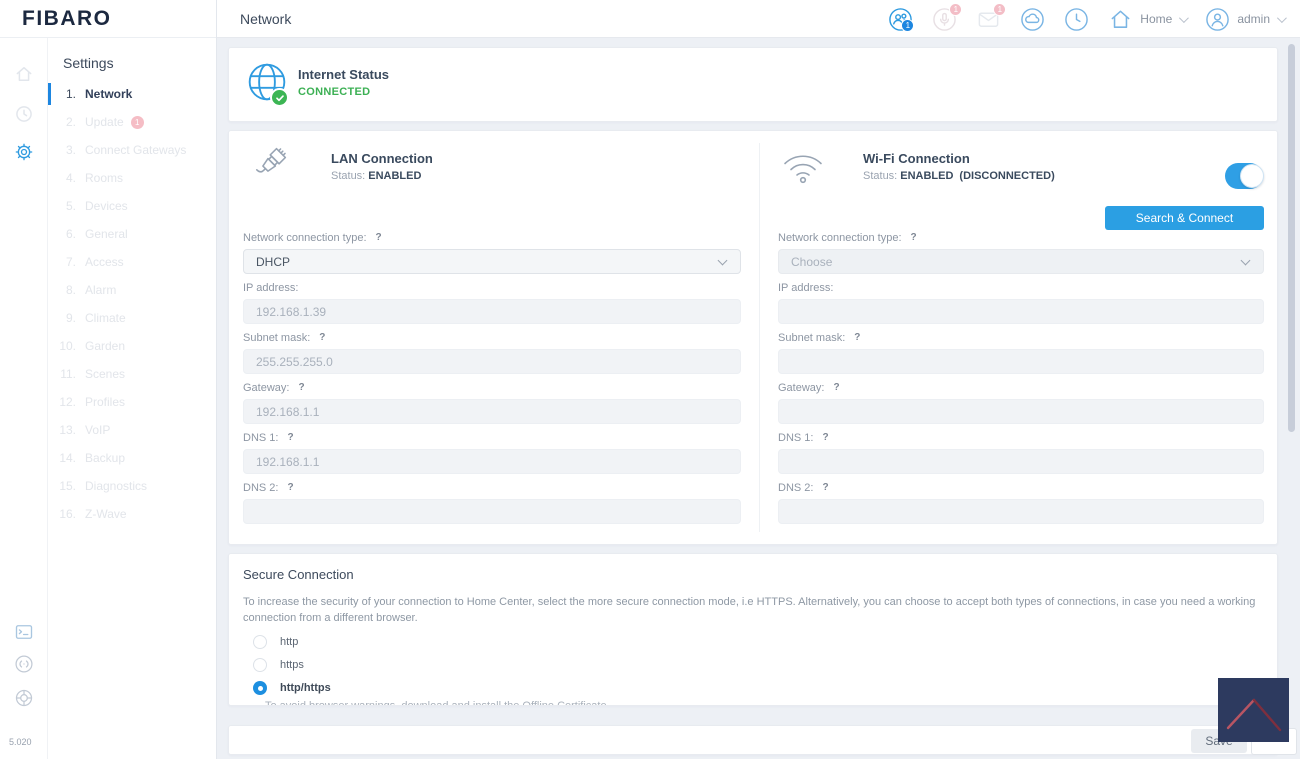 This screenshot has height=759, width=1300. Describe the element at coordinates (916, 158) in the screenshot. I see `wifi-title: Wi-Fi Connection` at that location.